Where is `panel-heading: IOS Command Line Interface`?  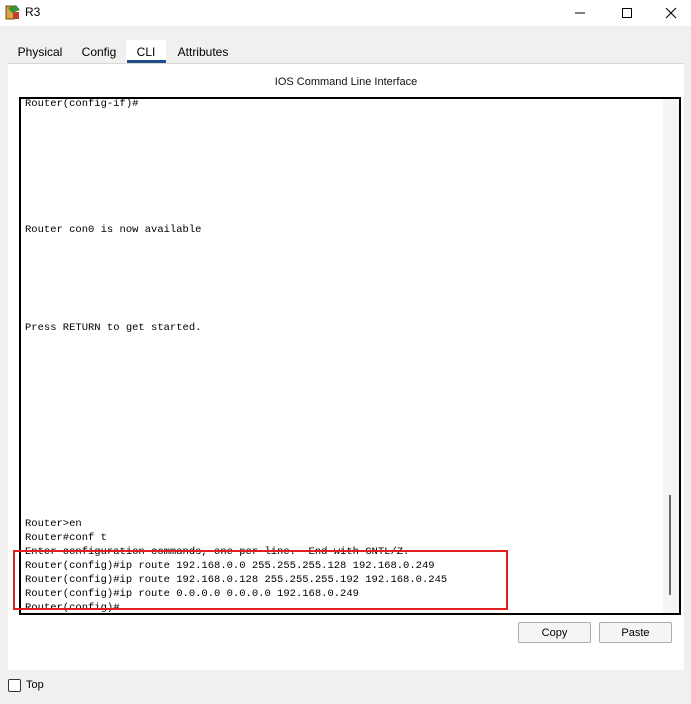 panel-heading: IOS Command Line Interface is located at coordinates (346, 82).